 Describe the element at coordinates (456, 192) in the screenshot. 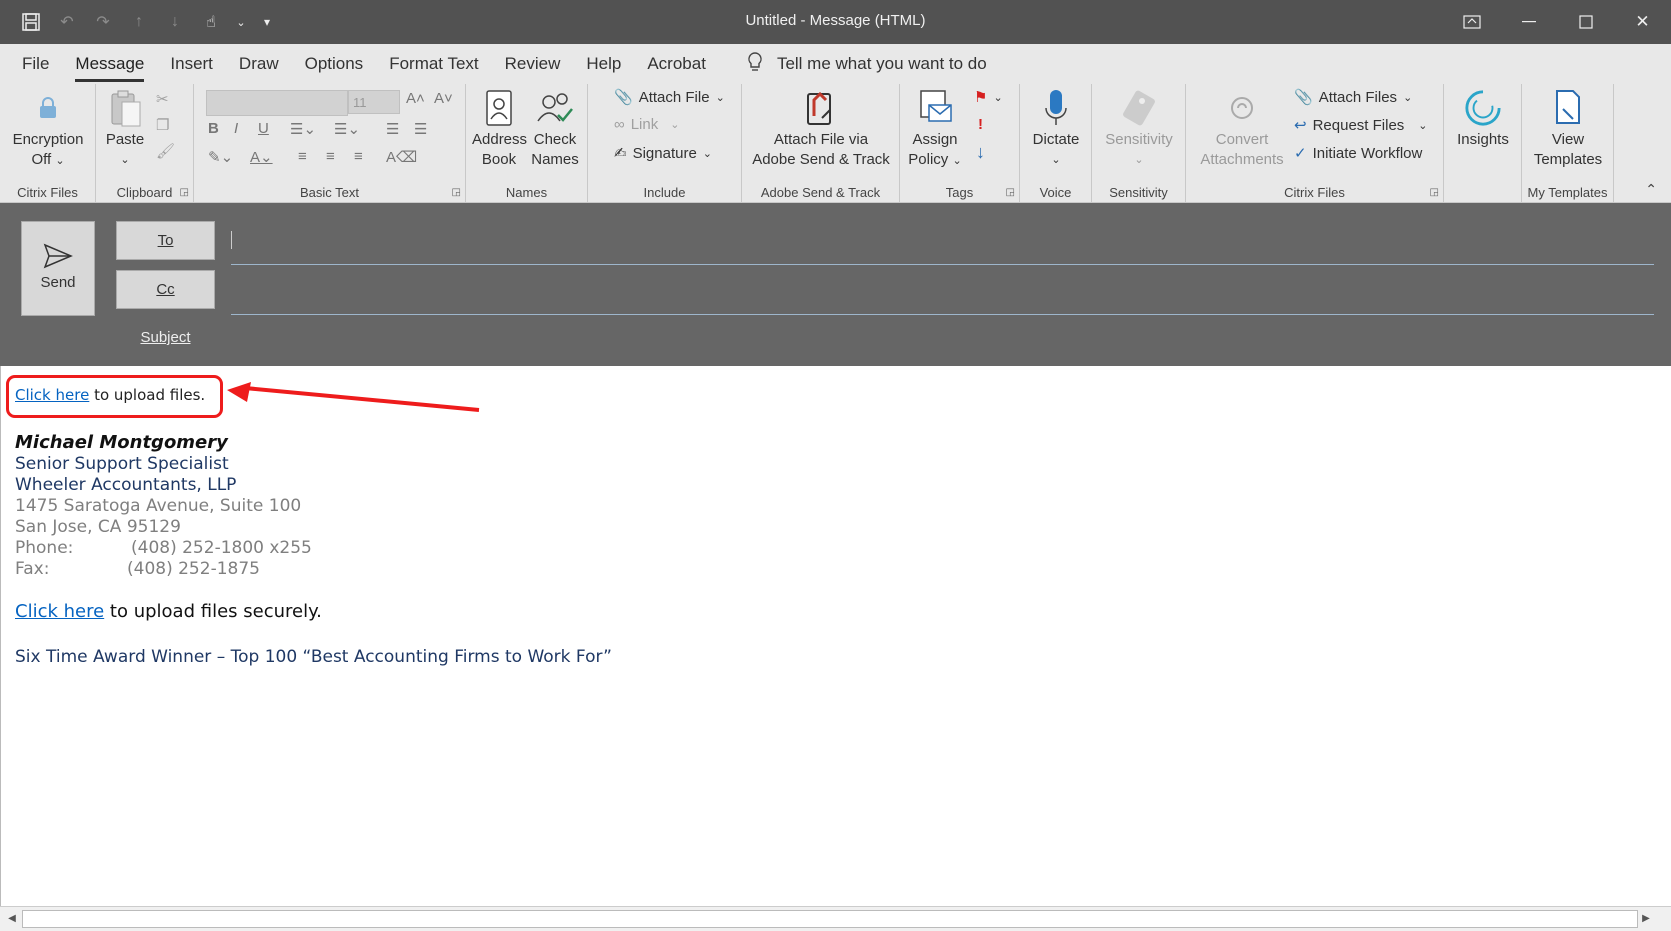

I see `basic-text-launcher-icon: ◲` at that location.